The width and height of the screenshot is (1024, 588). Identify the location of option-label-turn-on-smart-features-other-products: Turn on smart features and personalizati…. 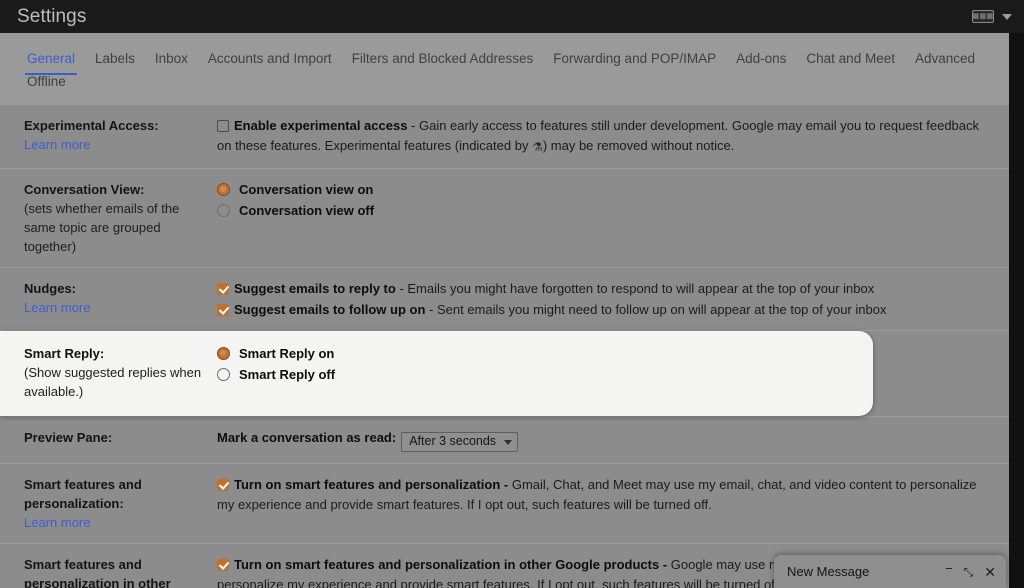
(452, 565).